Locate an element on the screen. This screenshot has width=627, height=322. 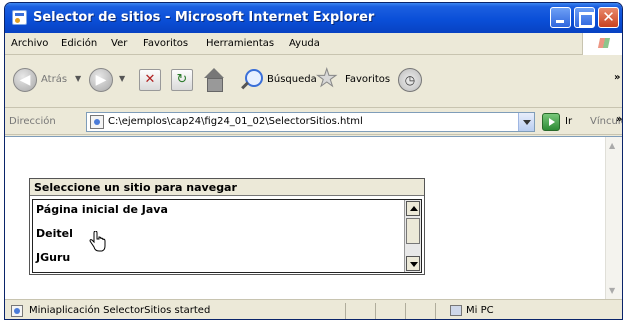
menu-edicion: Edición is located at coordinates (79, 43).